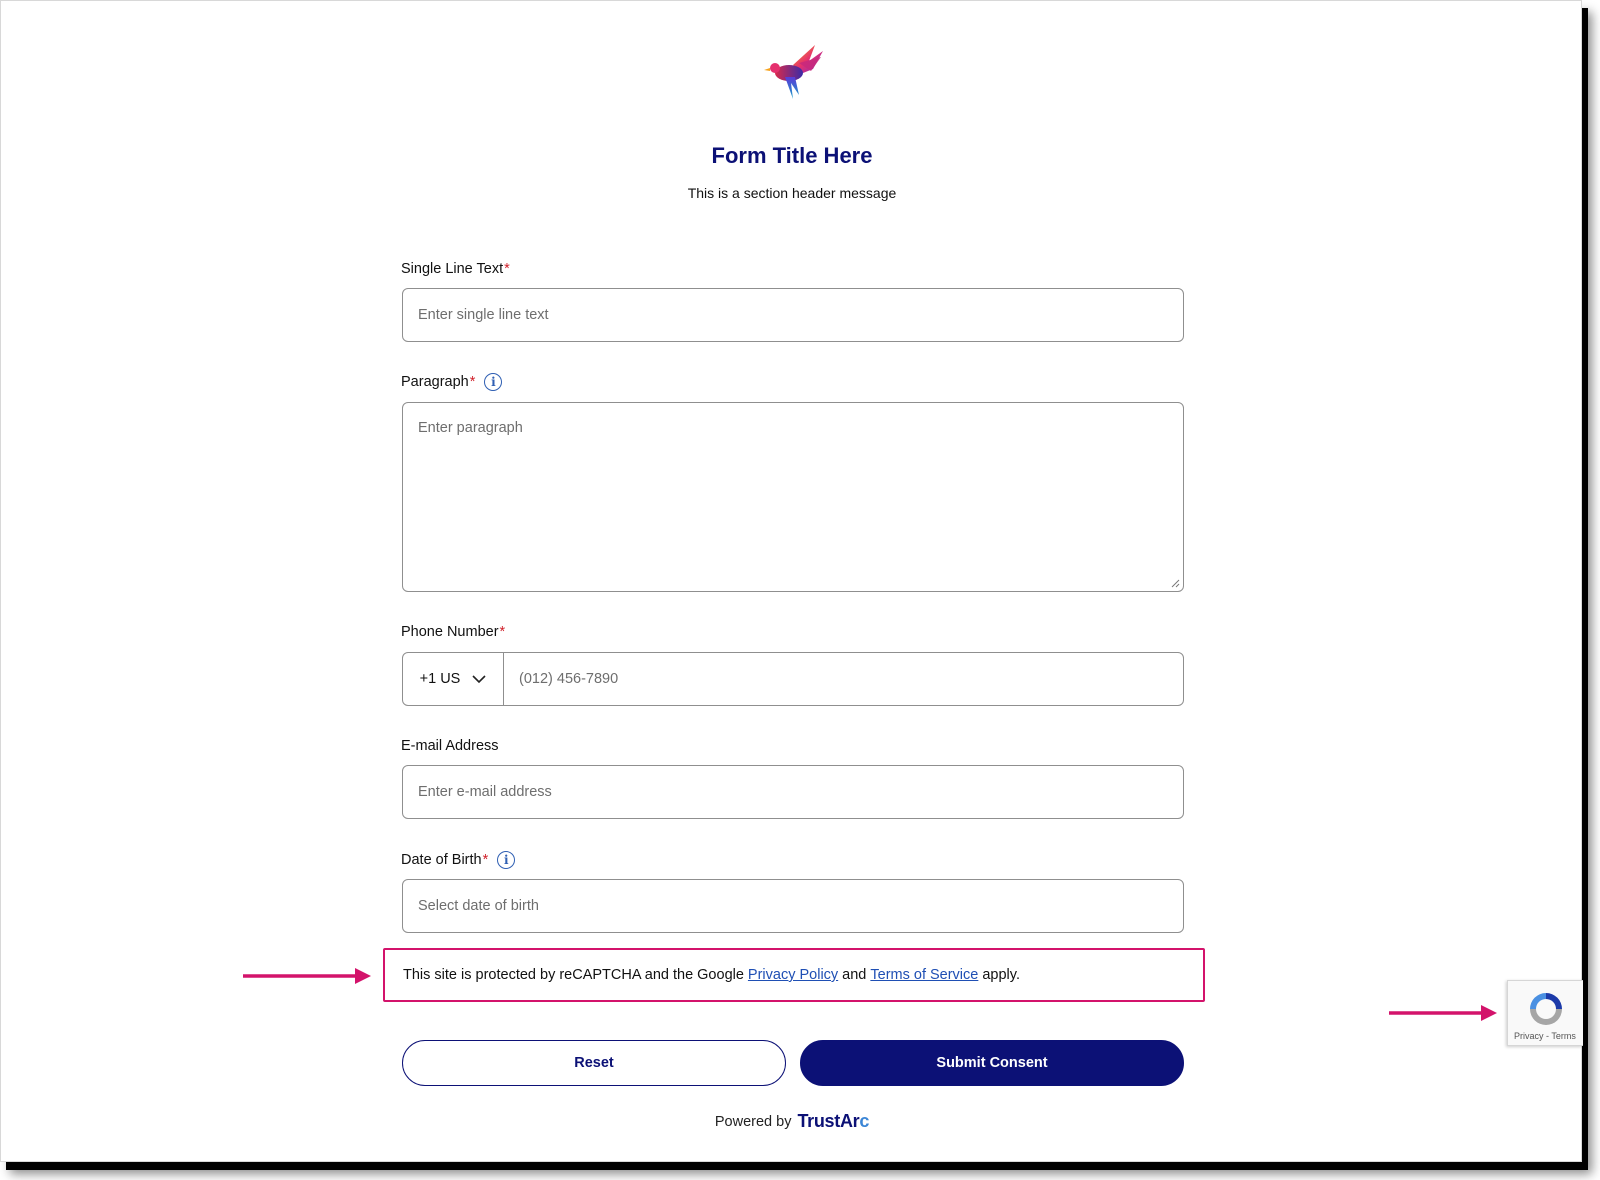 This screenshot has width=1600, height=1180. I want to click on phone-label: Phone Number *, so click(453, 632).